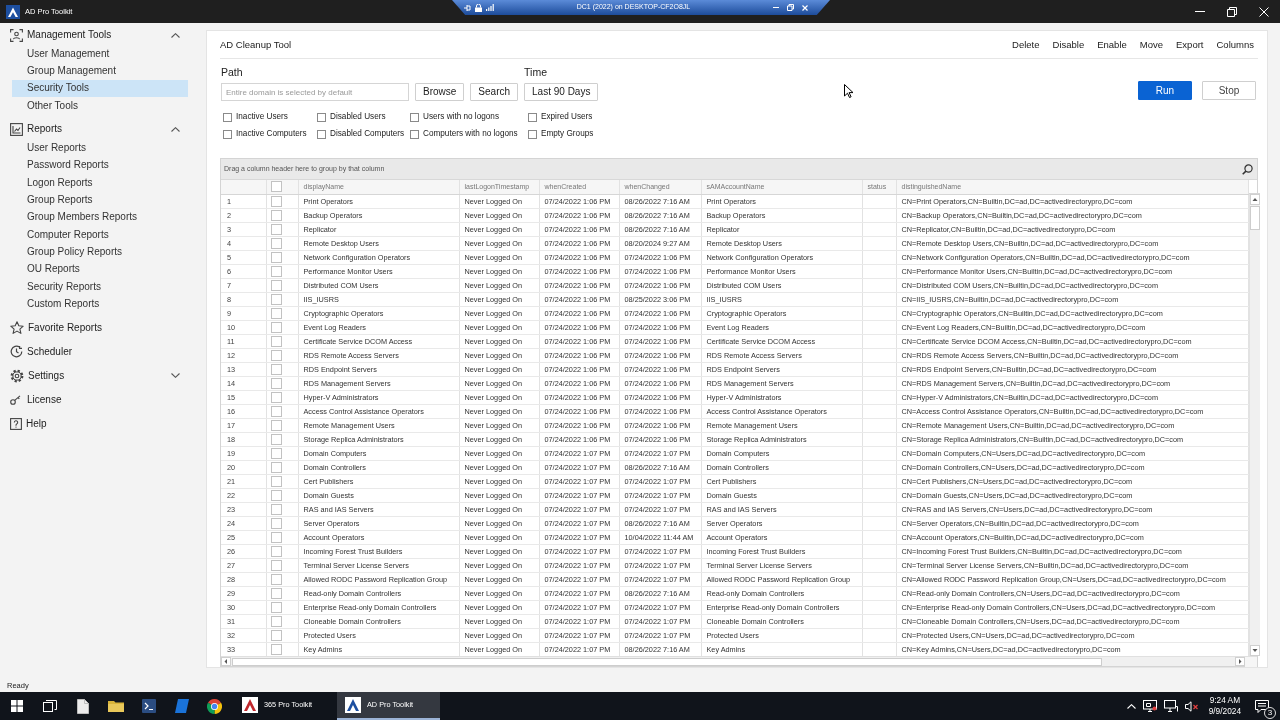 The image size is (1280, 720). Describe the element at coordinates (148, 706) in the screenshot. I see `terminal-icon` at that location.